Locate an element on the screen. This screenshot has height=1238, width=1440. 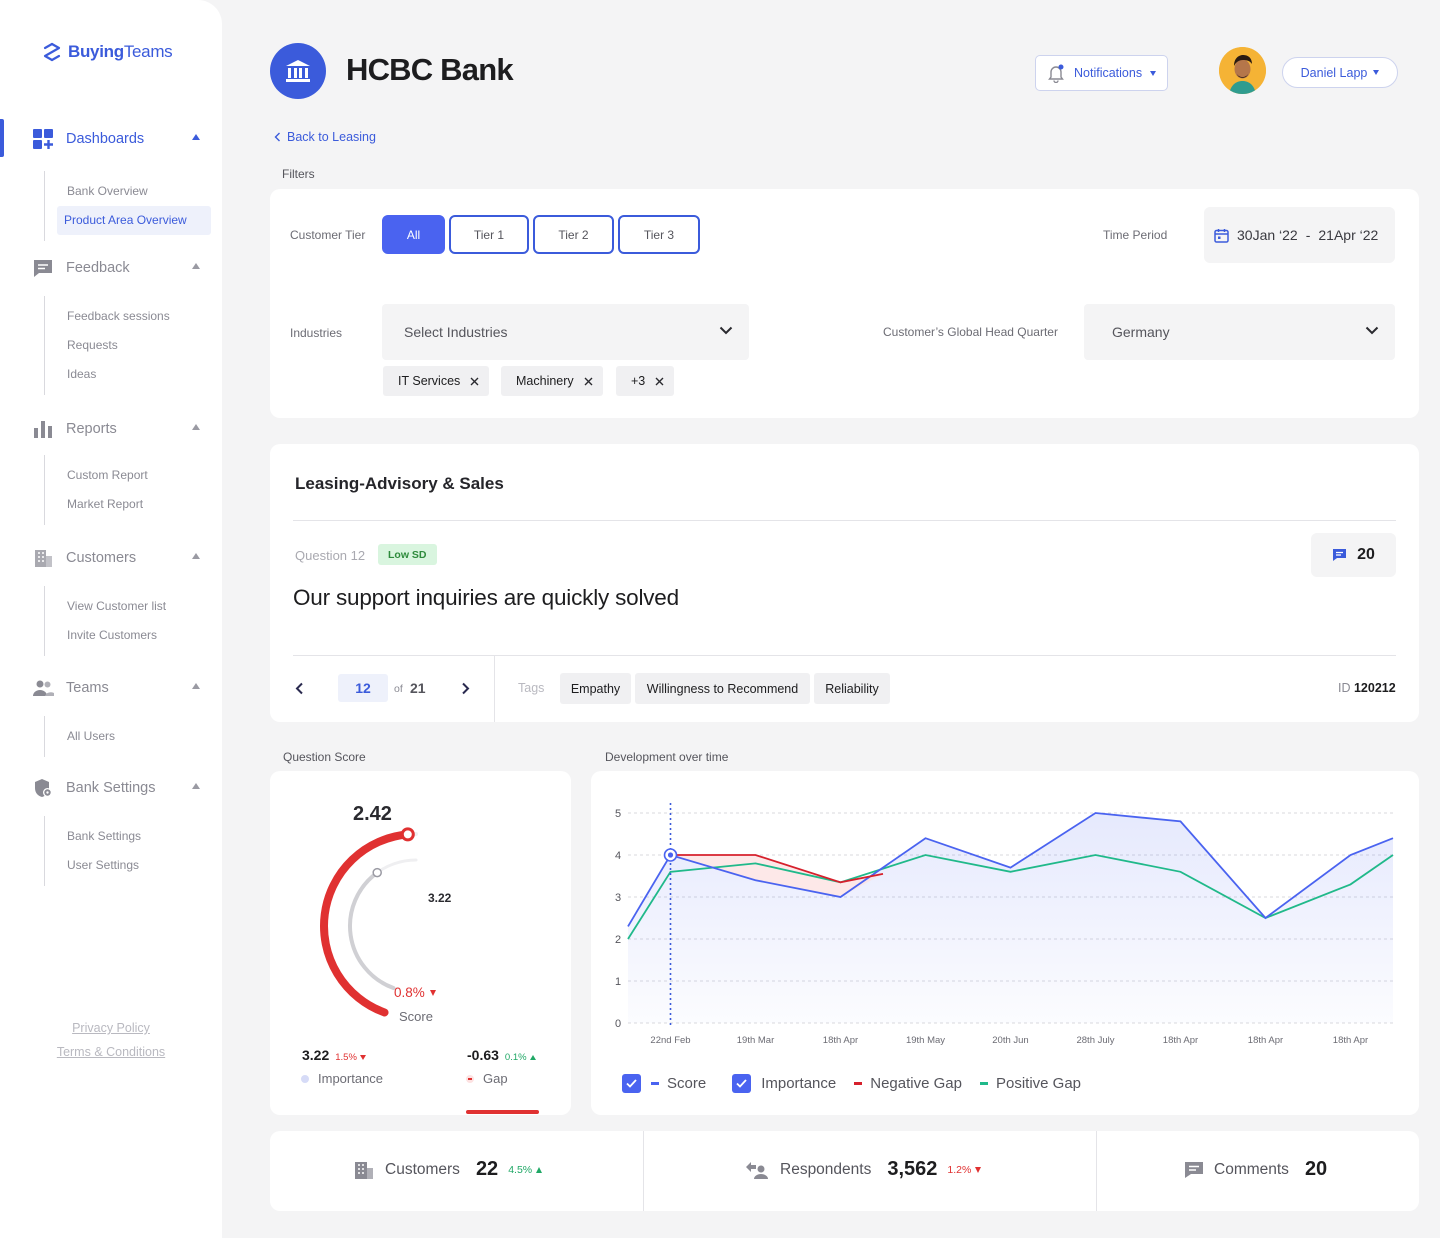
tier-2-button: Tier 2 is located at coordinates (573, 234).